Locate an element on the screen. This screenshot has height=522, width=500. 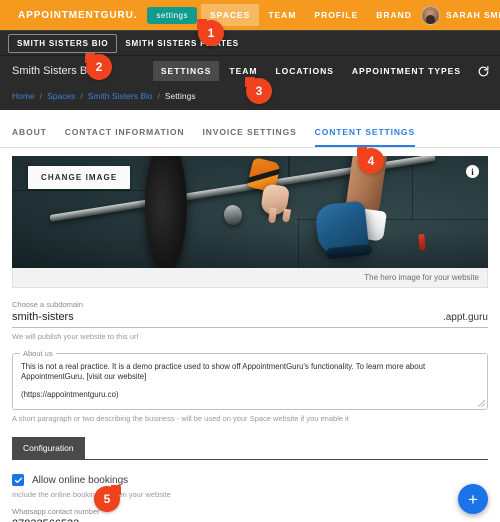
allow-online-bookings-checkbox is located at coordinates (18, 480).